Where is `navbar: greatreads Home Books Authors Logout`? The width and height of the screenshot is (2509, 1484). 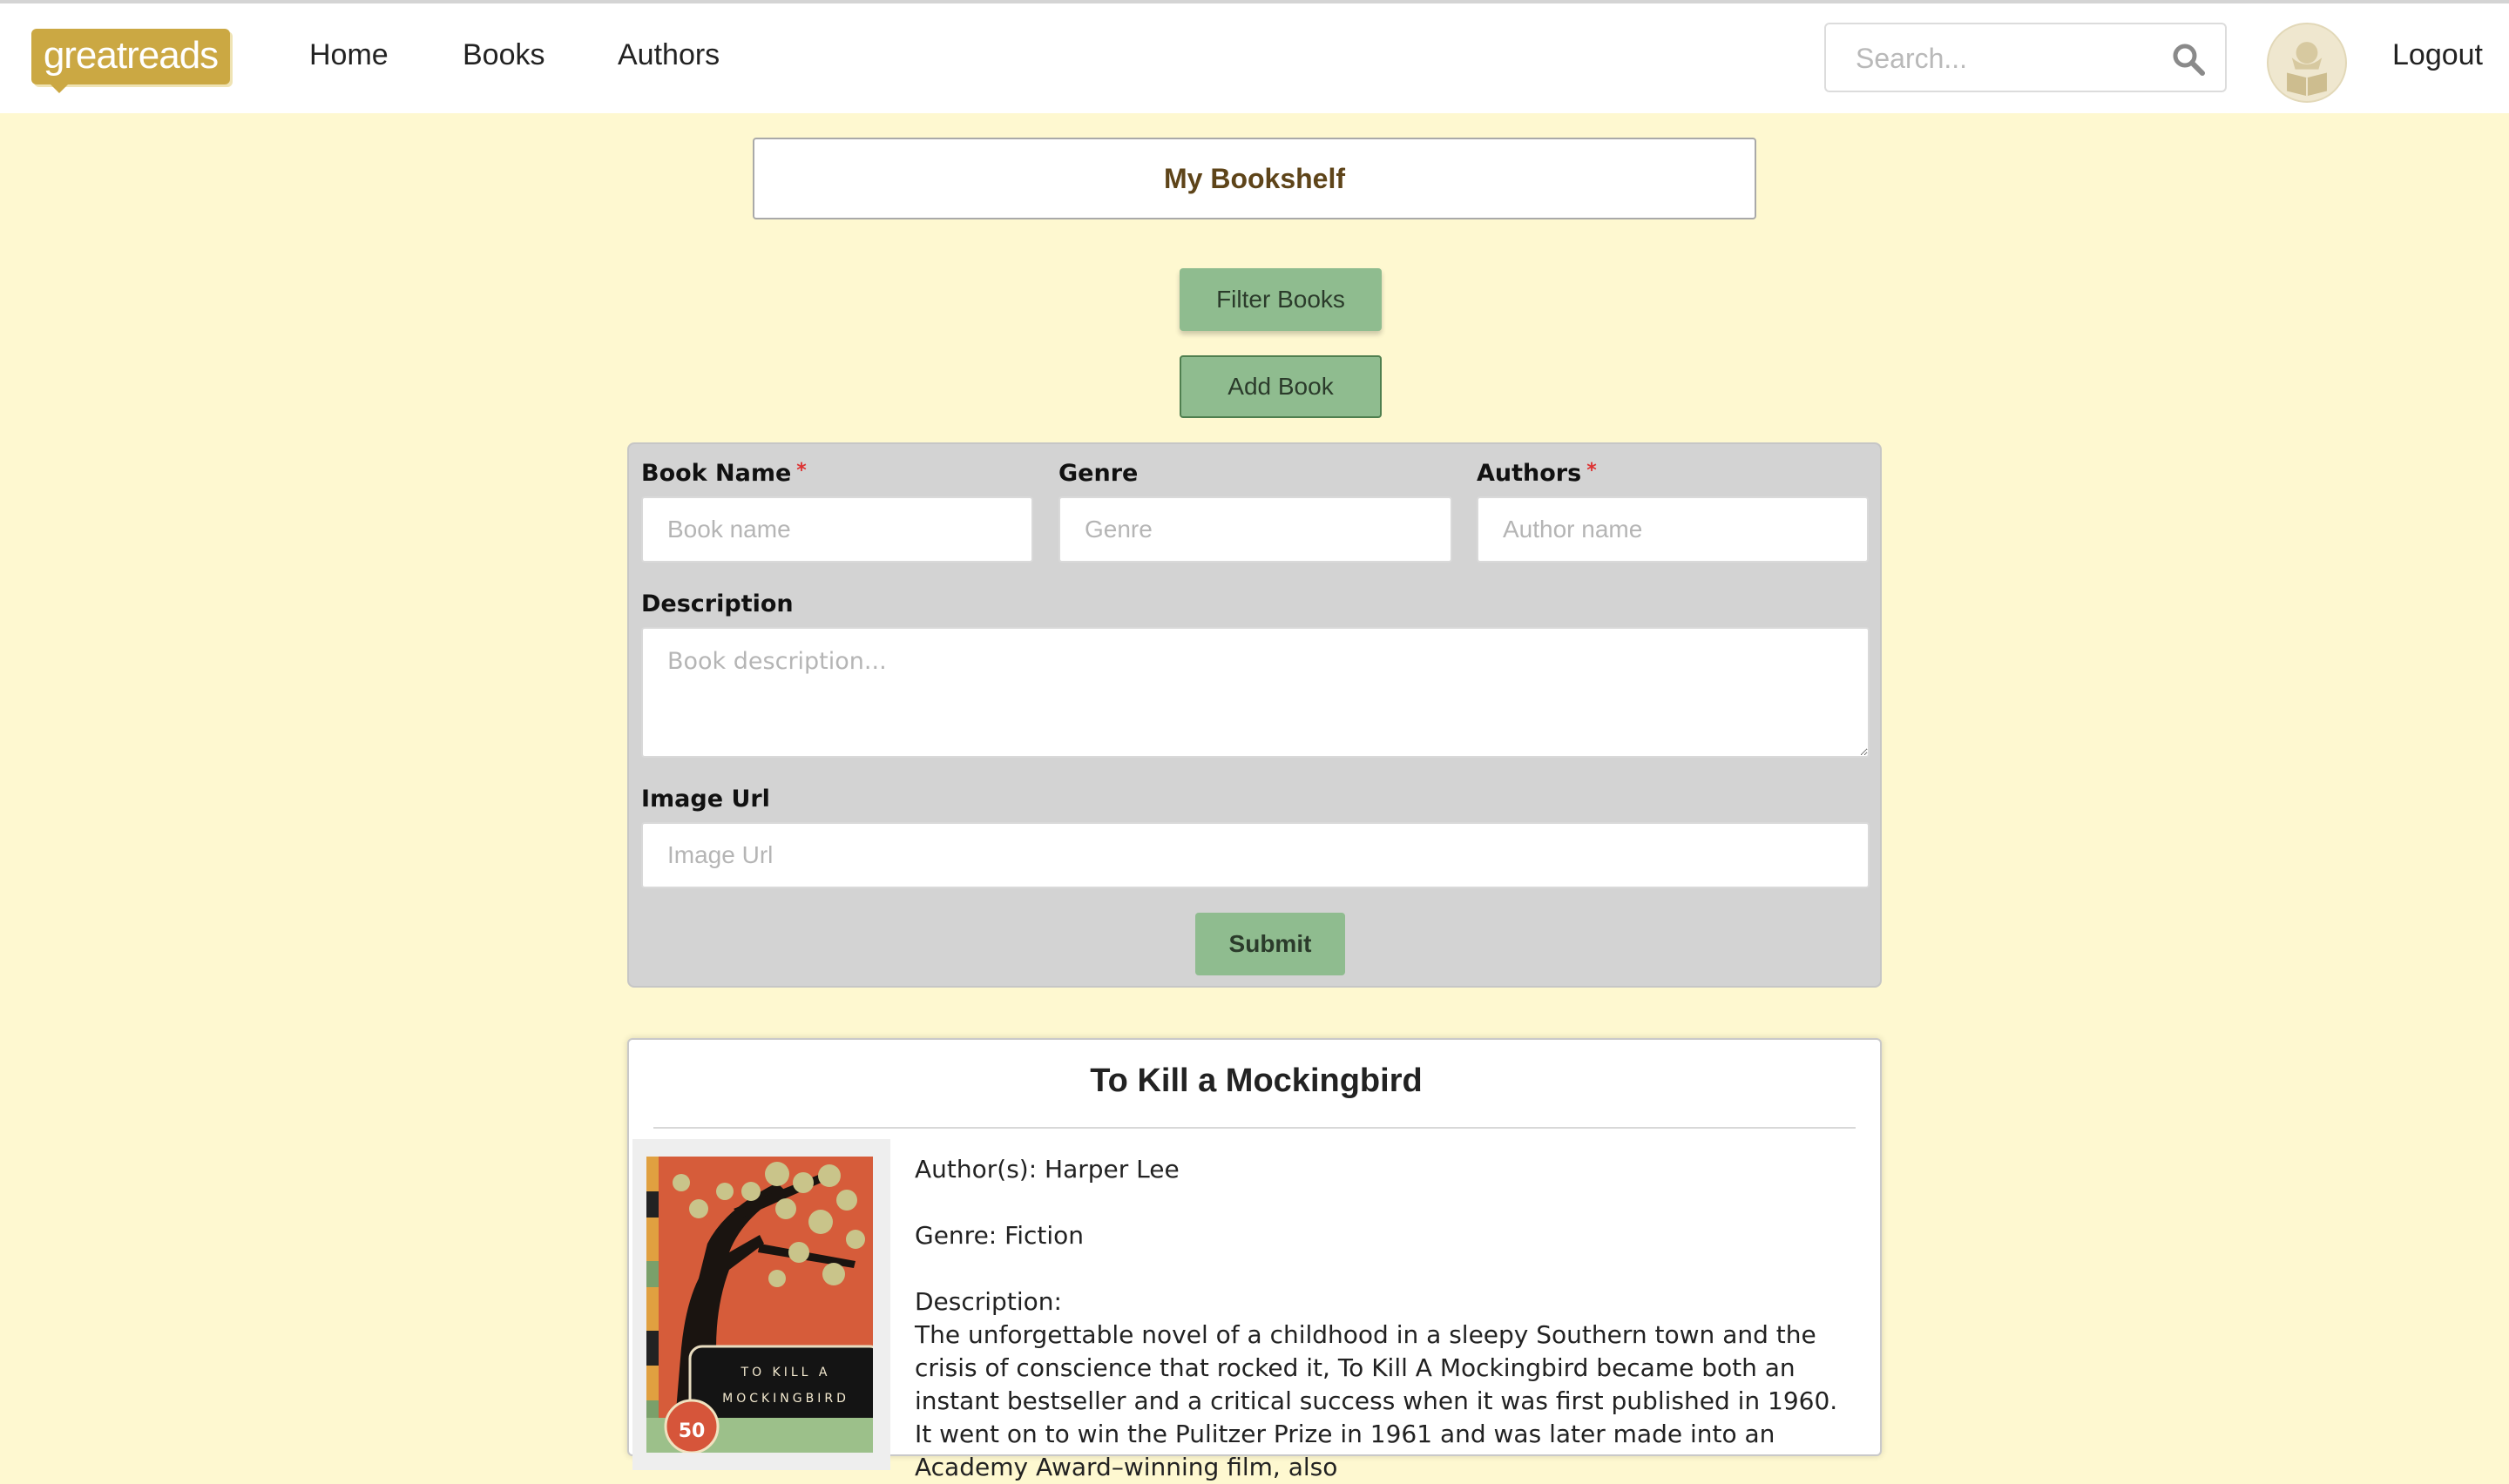
navbar: greatreads Home Books Authors Logout is located at coordinates (1254, 58).